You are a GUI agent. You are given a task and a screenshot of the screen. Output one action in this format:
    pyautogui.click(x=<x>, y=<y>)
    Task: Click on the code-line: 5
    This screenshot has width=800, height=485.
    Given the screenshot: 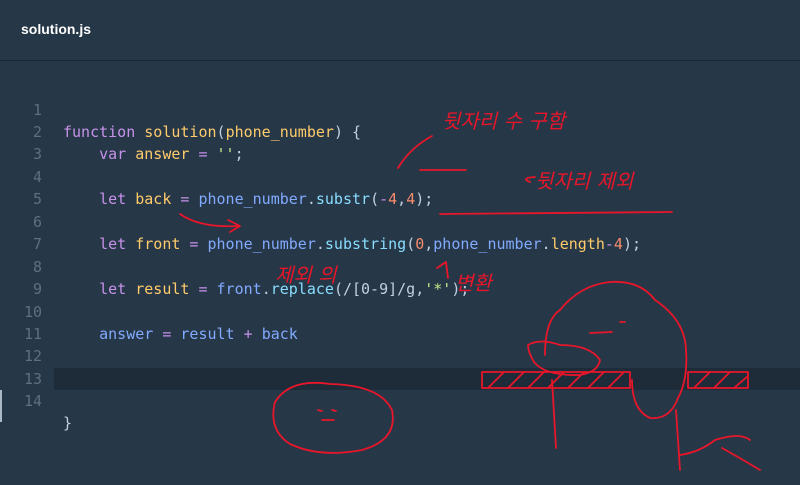 What is the action you would take?
    pyautogui.click(x=400, y=187)
    